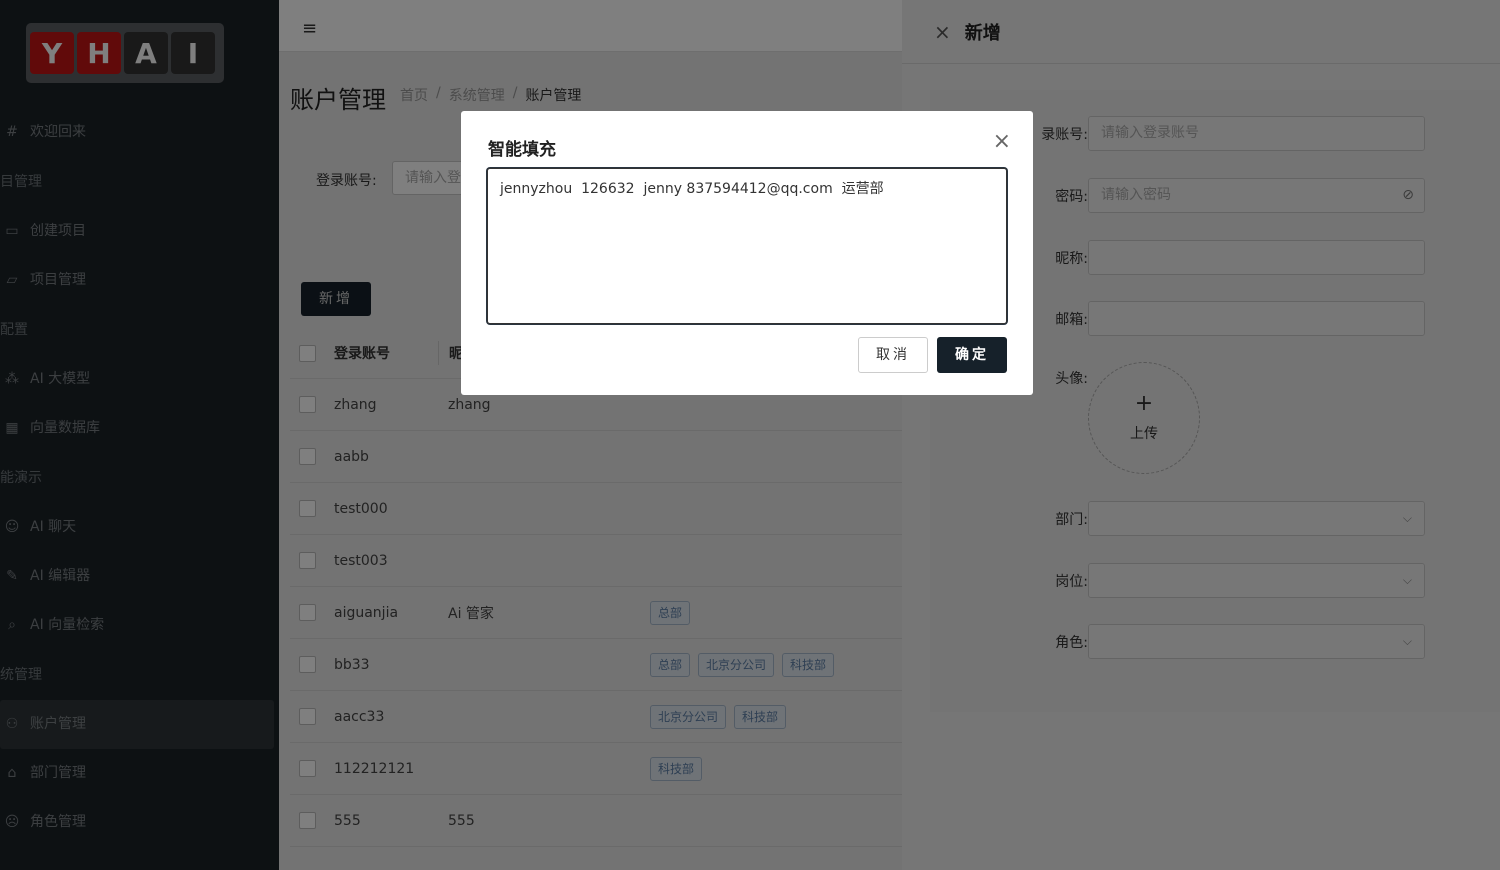 The image size is (1500, 870). What do you see at coordinates (893, 355) in the screenshot?
I see `cancel-button: 取消` at bounding box center [893, 355].